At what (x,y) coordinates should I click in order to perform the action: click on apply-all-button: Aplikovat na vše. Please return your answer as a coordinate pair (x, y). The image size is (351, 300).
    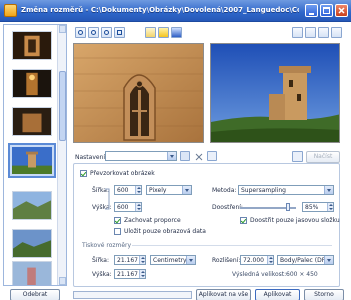
    Looking at the image, I should click on (223, 294).